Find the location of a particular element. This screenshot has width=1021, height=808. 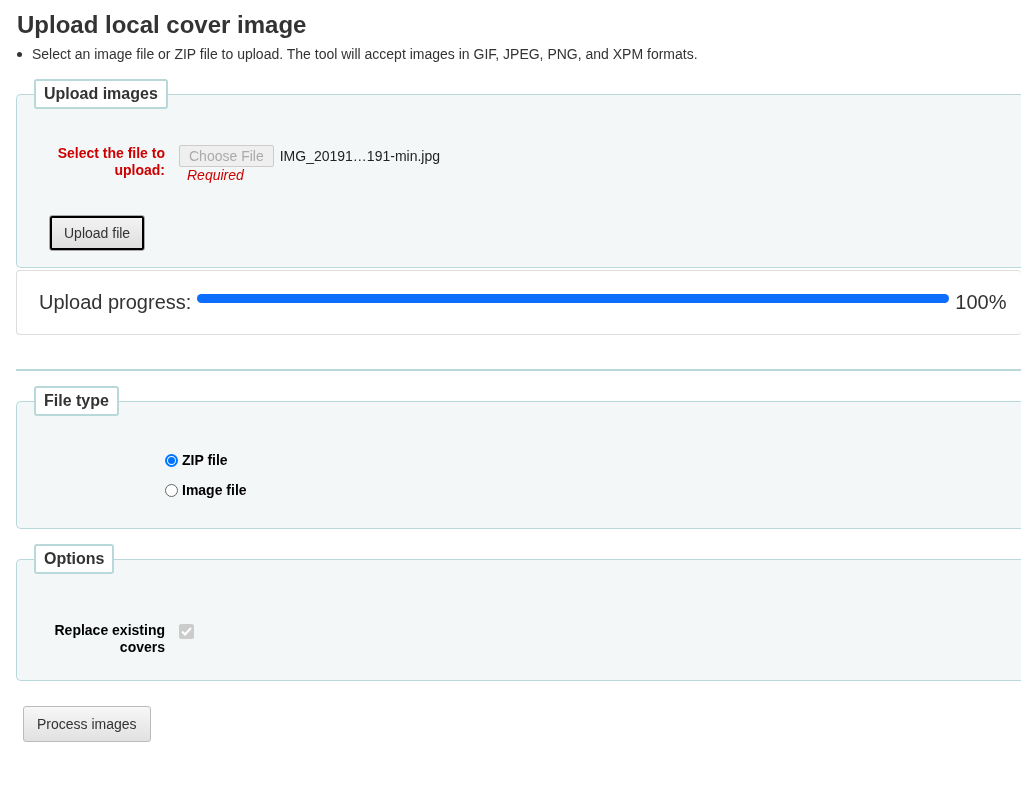

radio-label: Image file is located at coordinates (214, 490).